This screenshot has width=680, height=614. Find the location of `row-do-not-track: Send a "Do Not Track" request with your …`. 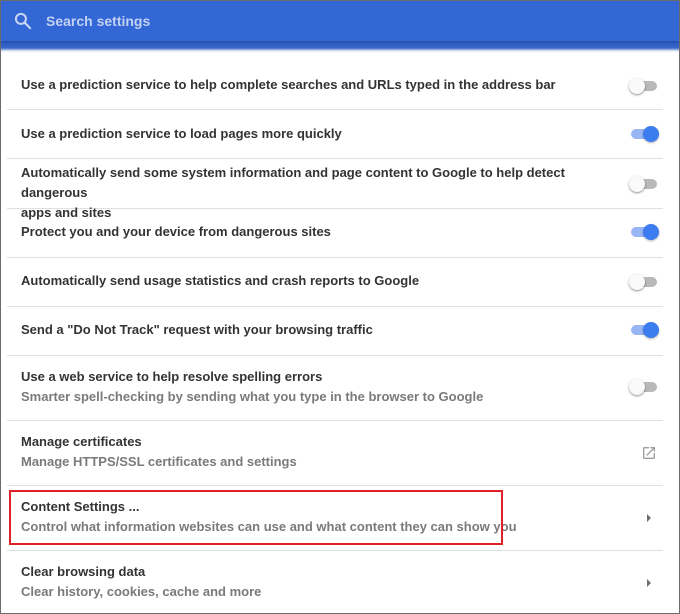

row-do-not-track: Send a "Do Not Track" request with your … is located at coordinates (335, 331).